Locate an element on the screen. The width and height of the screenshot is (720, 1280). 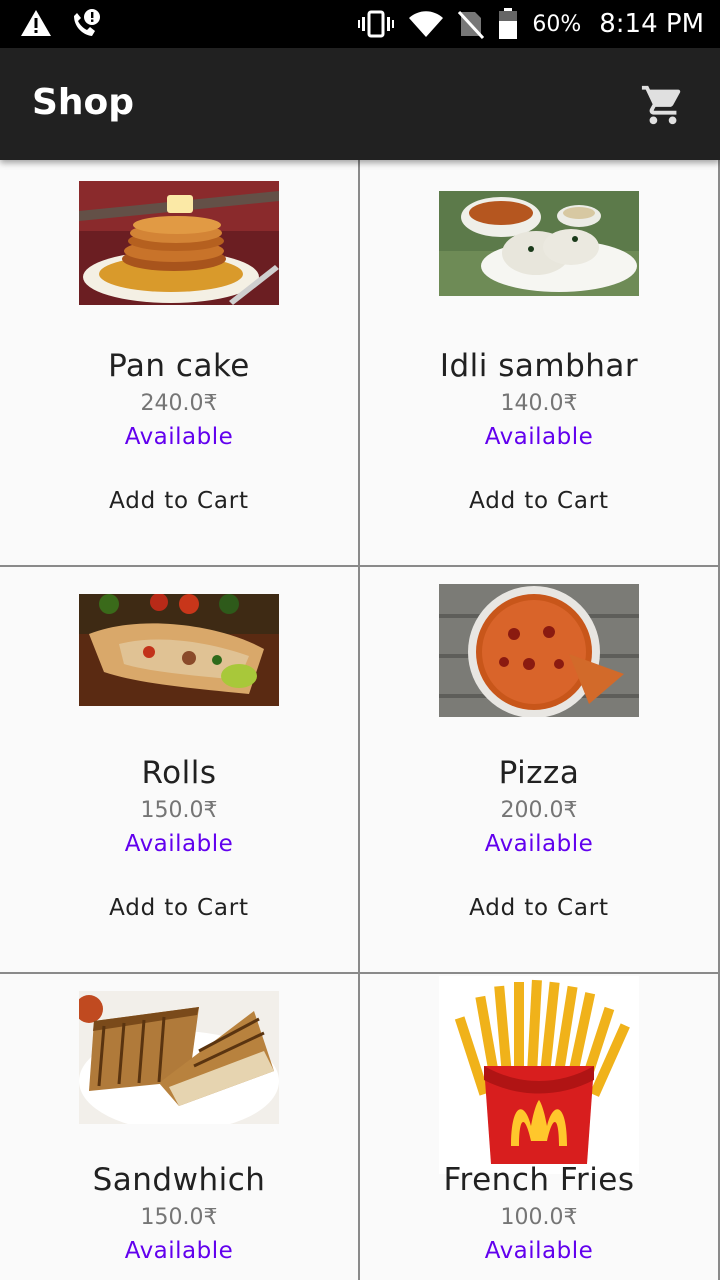
product-name: Pizza is located at coordinates (539, 773).